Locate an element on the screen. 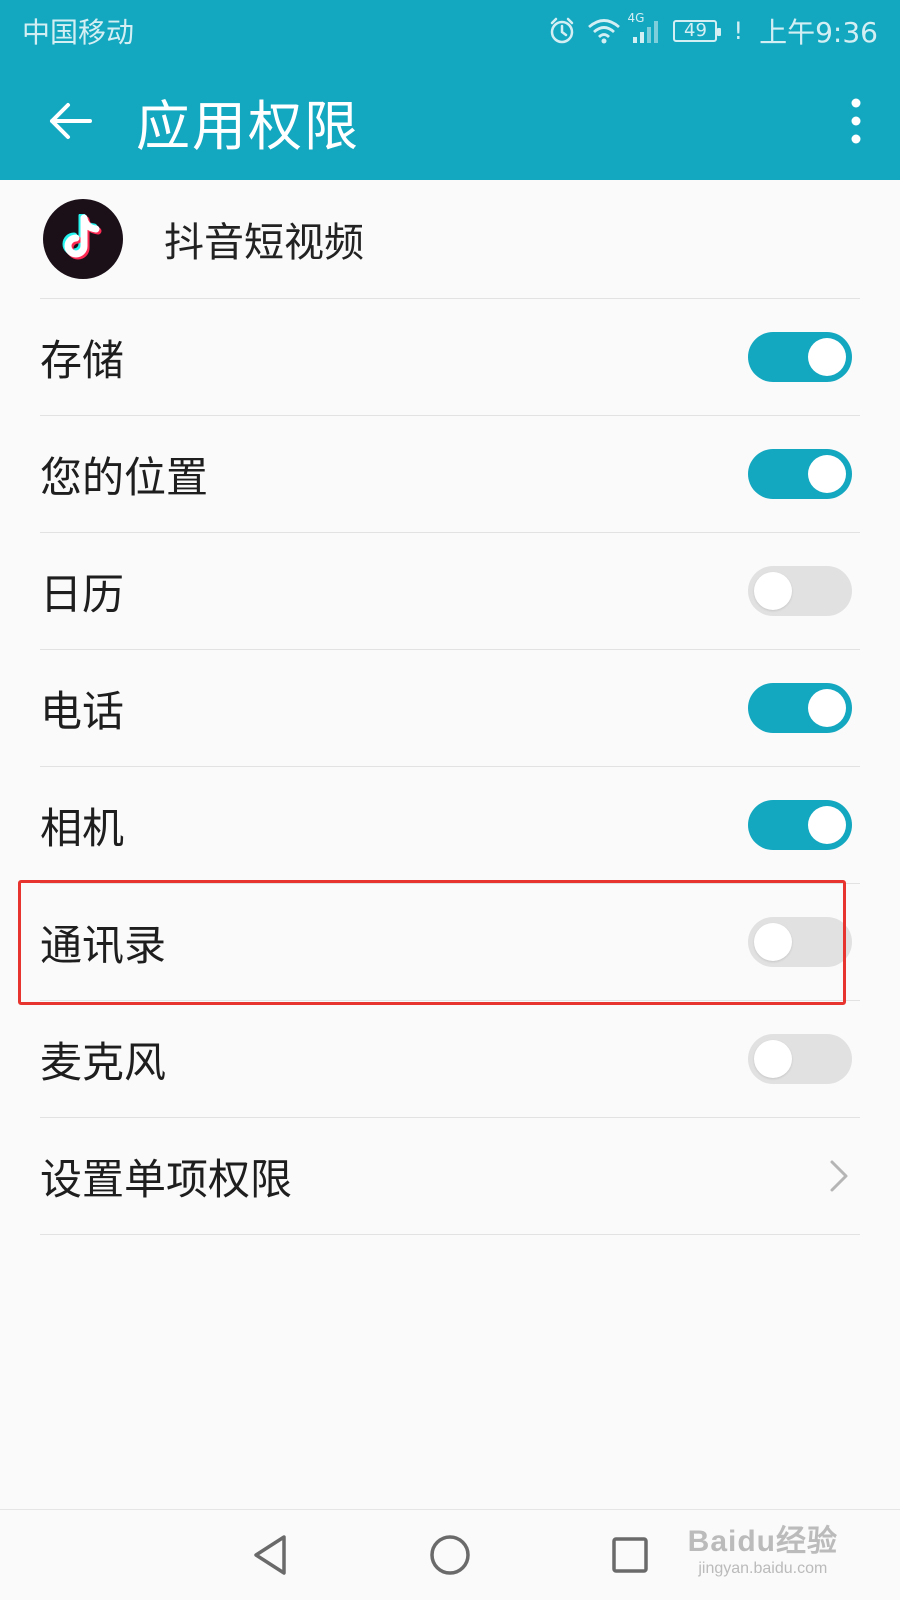  baidu-watermark: Baidu经验 jingyan.baidu.com is located at coordinates (763, 1547).